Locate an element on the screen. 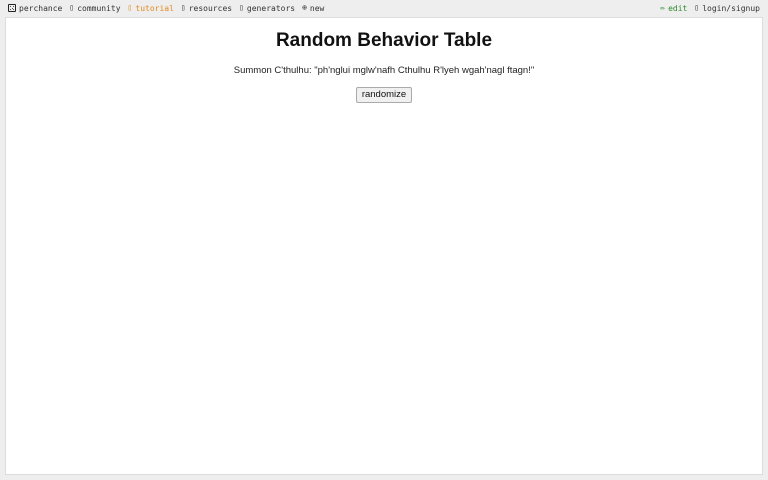  nav-generators: ▯ generators is located at coordinates (267, 8).